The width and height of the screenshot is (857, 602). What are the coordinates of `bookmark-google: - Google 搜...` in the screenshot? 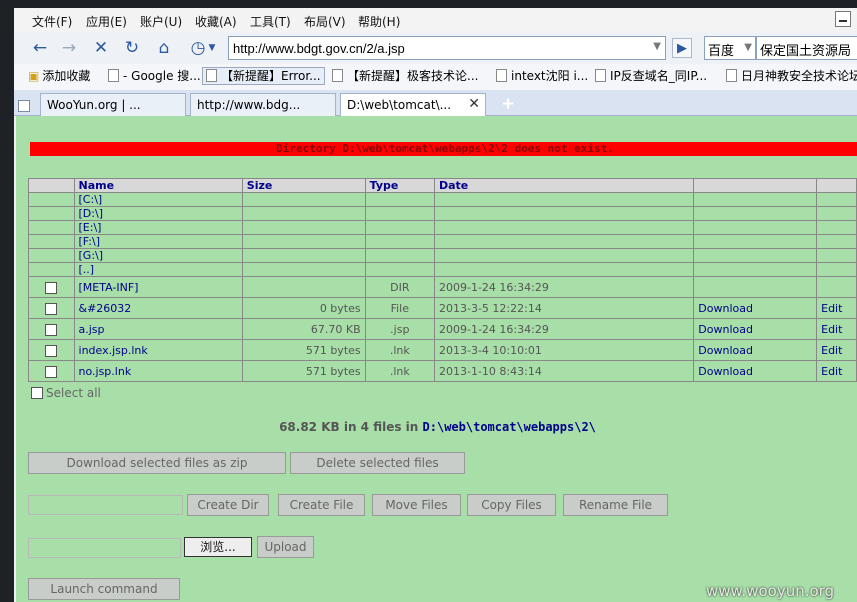 It's located at (154, 78).